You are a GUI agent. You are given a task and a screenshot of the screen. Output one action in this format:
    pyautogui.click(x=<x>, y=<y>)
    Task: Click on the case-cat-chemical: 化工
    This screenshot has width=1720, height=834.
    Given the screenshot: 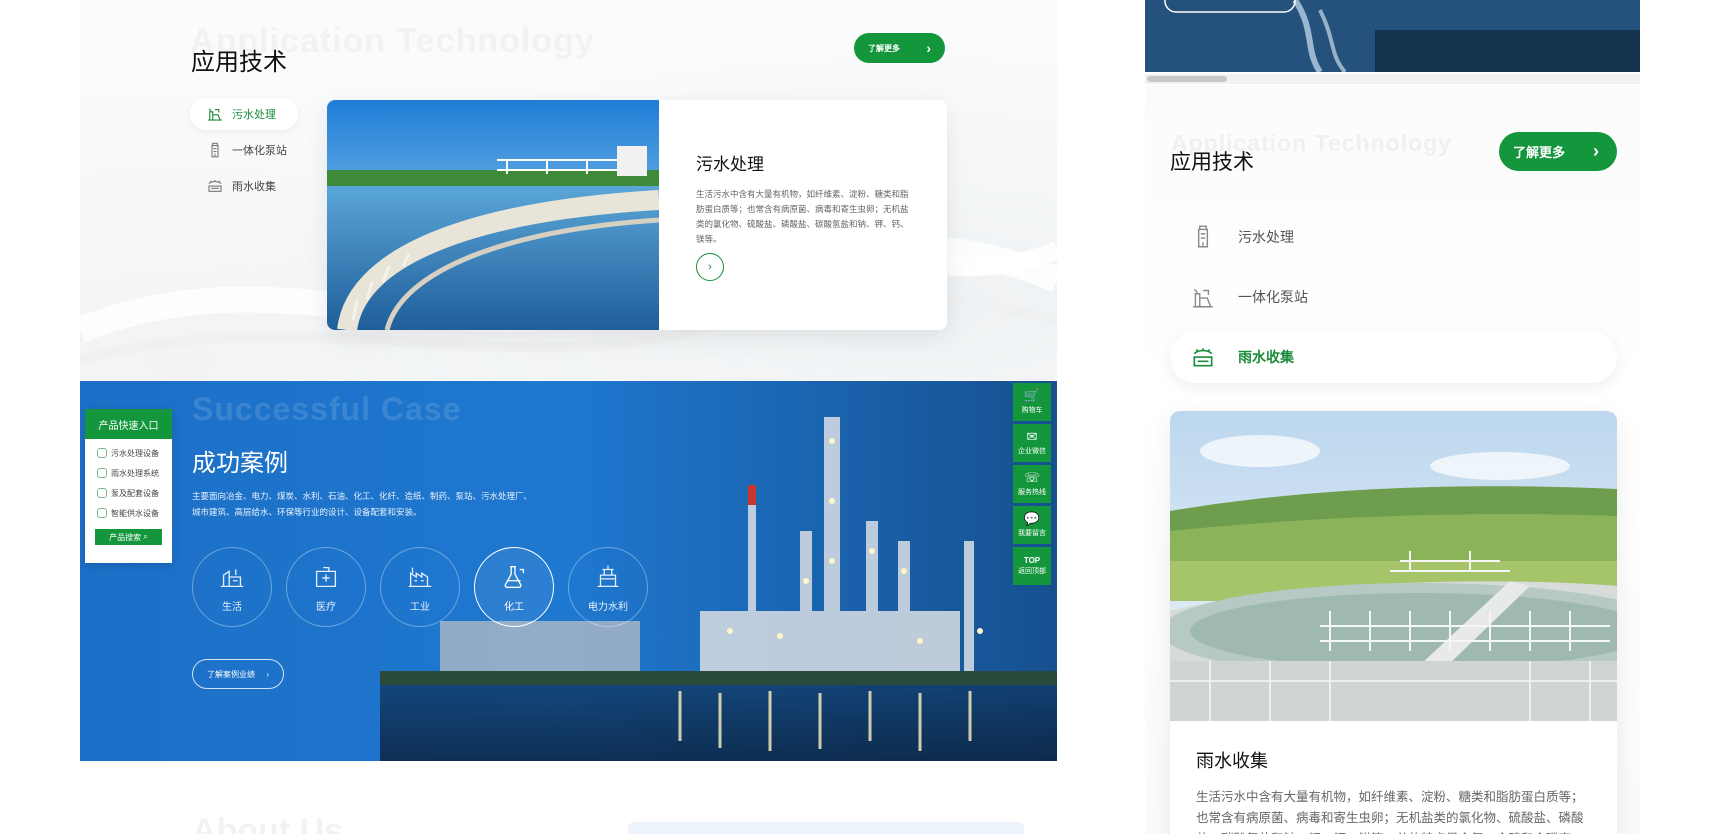 What is the action you would take?
    pyautogui.click(x=514, y=587)
    